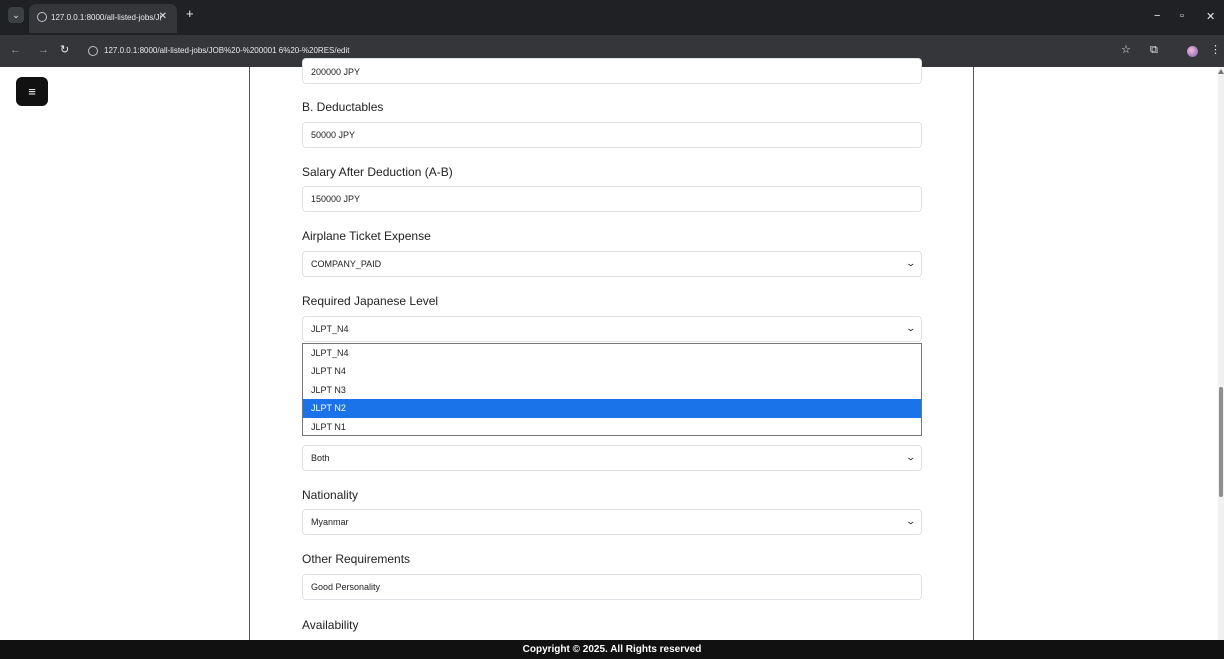 The image size is (1224, 659). Describe the element at coordinates (612, 71) in the screenshot. I see `salary-input: 200000 JPY` at that location.